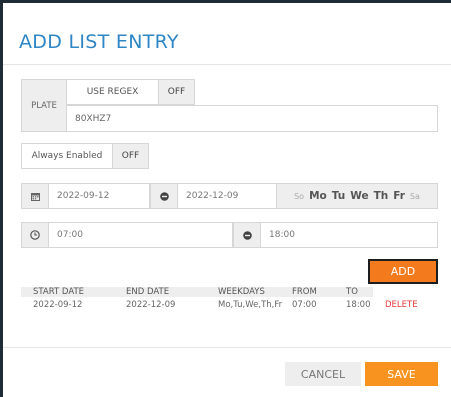 This screenshot has width=451, height=397. What do you see at coordinates (151, 305) in the screenshot?
I see `cell-end-date: 2022-12-09` at bounding box center [151, 305].